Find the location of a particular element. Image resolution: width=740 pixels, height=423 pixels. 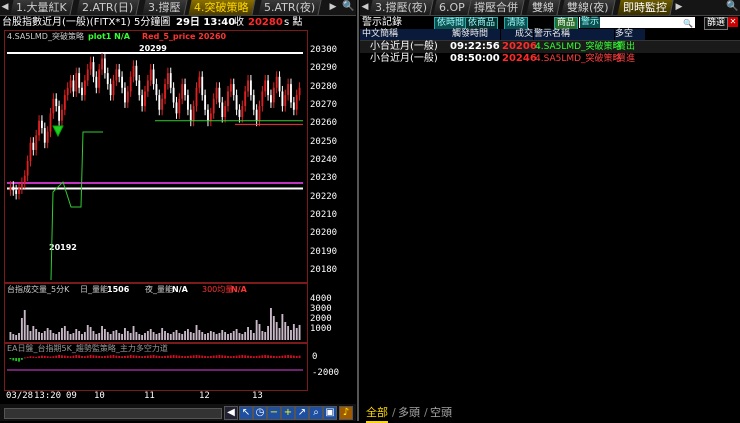

filter-button: 篩選 is located at coordinates (716, 23).